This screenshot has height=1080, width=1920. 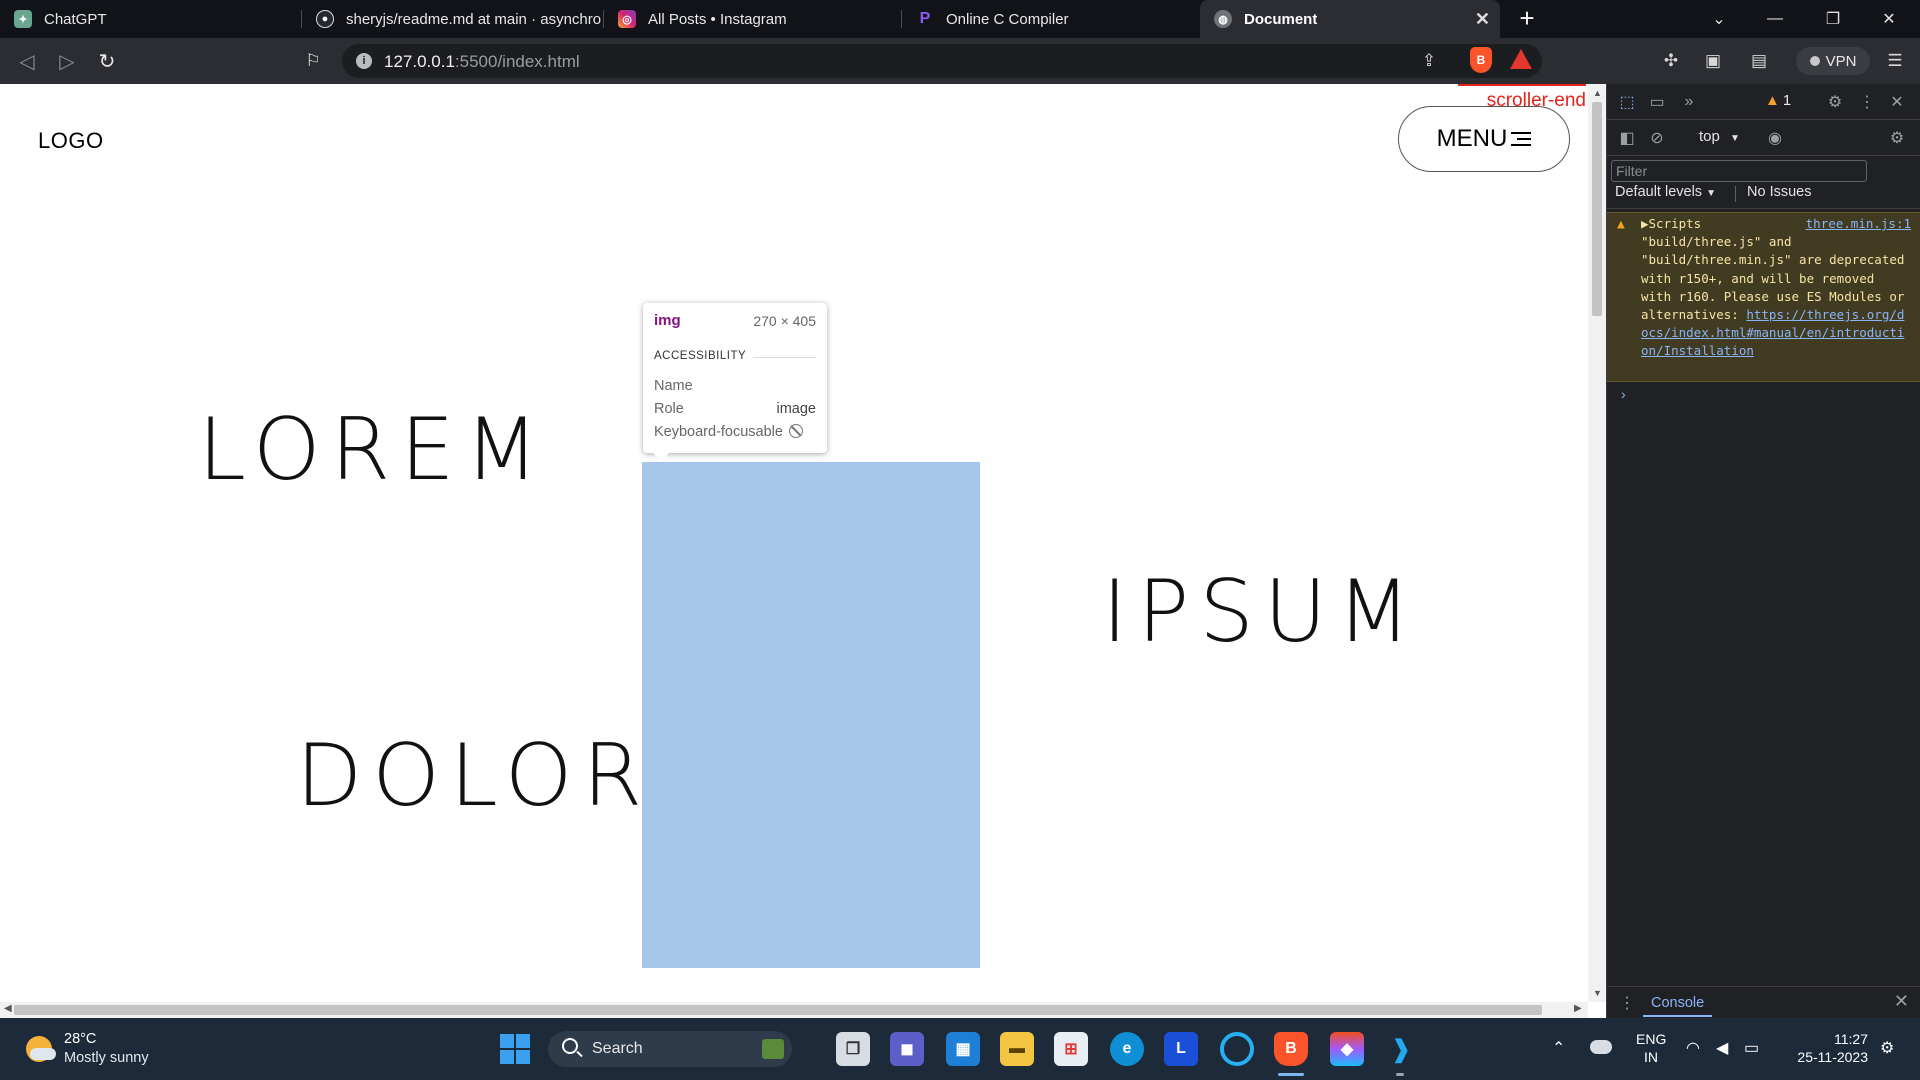 I want to click on edge-icon: e, so click(x=1127, y=1049).